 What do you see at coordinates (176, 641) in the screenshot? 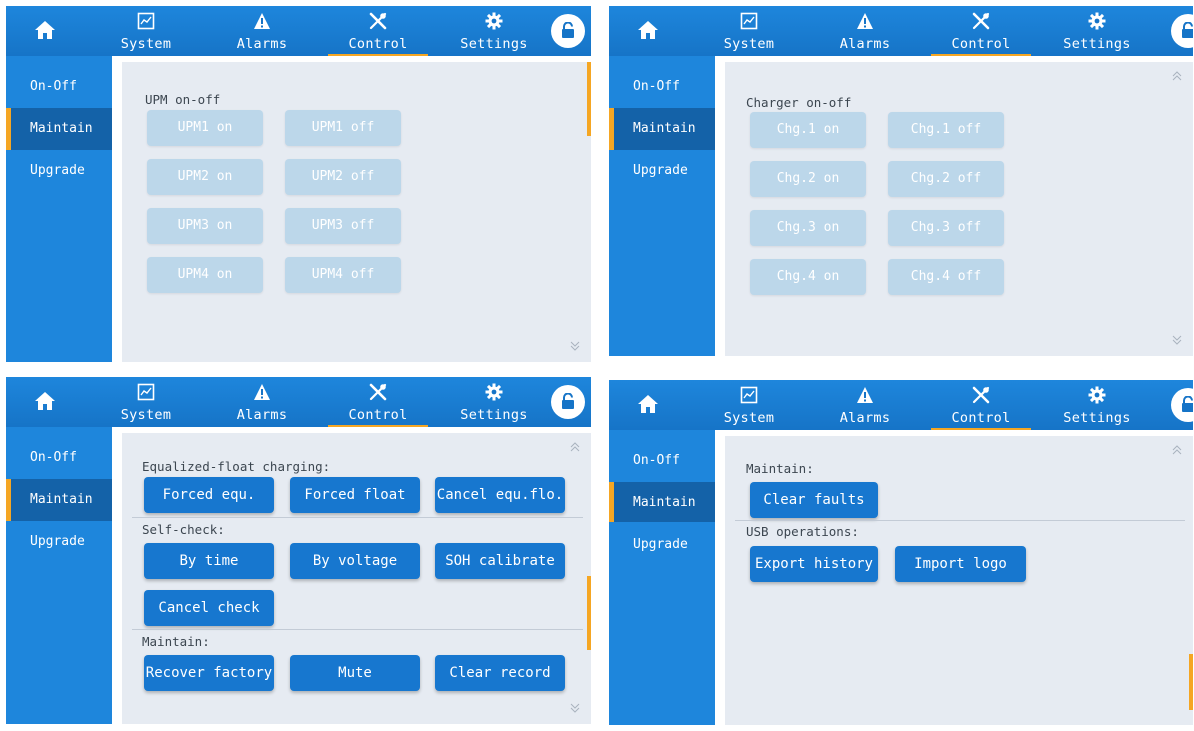
I see `section-title-maintain: Maintain:` at bounding box center [176, 641].